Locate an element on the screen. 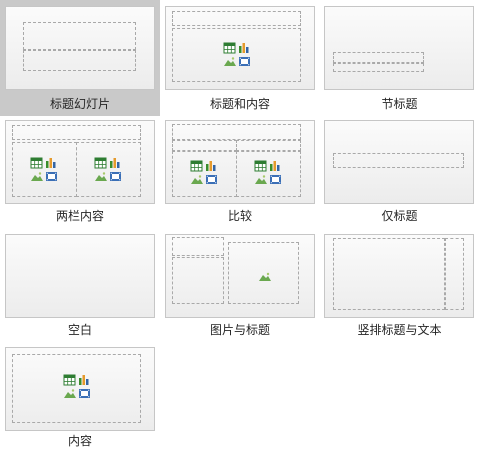  layout-label: 图片与标题 is located at coordinates (239, 330).